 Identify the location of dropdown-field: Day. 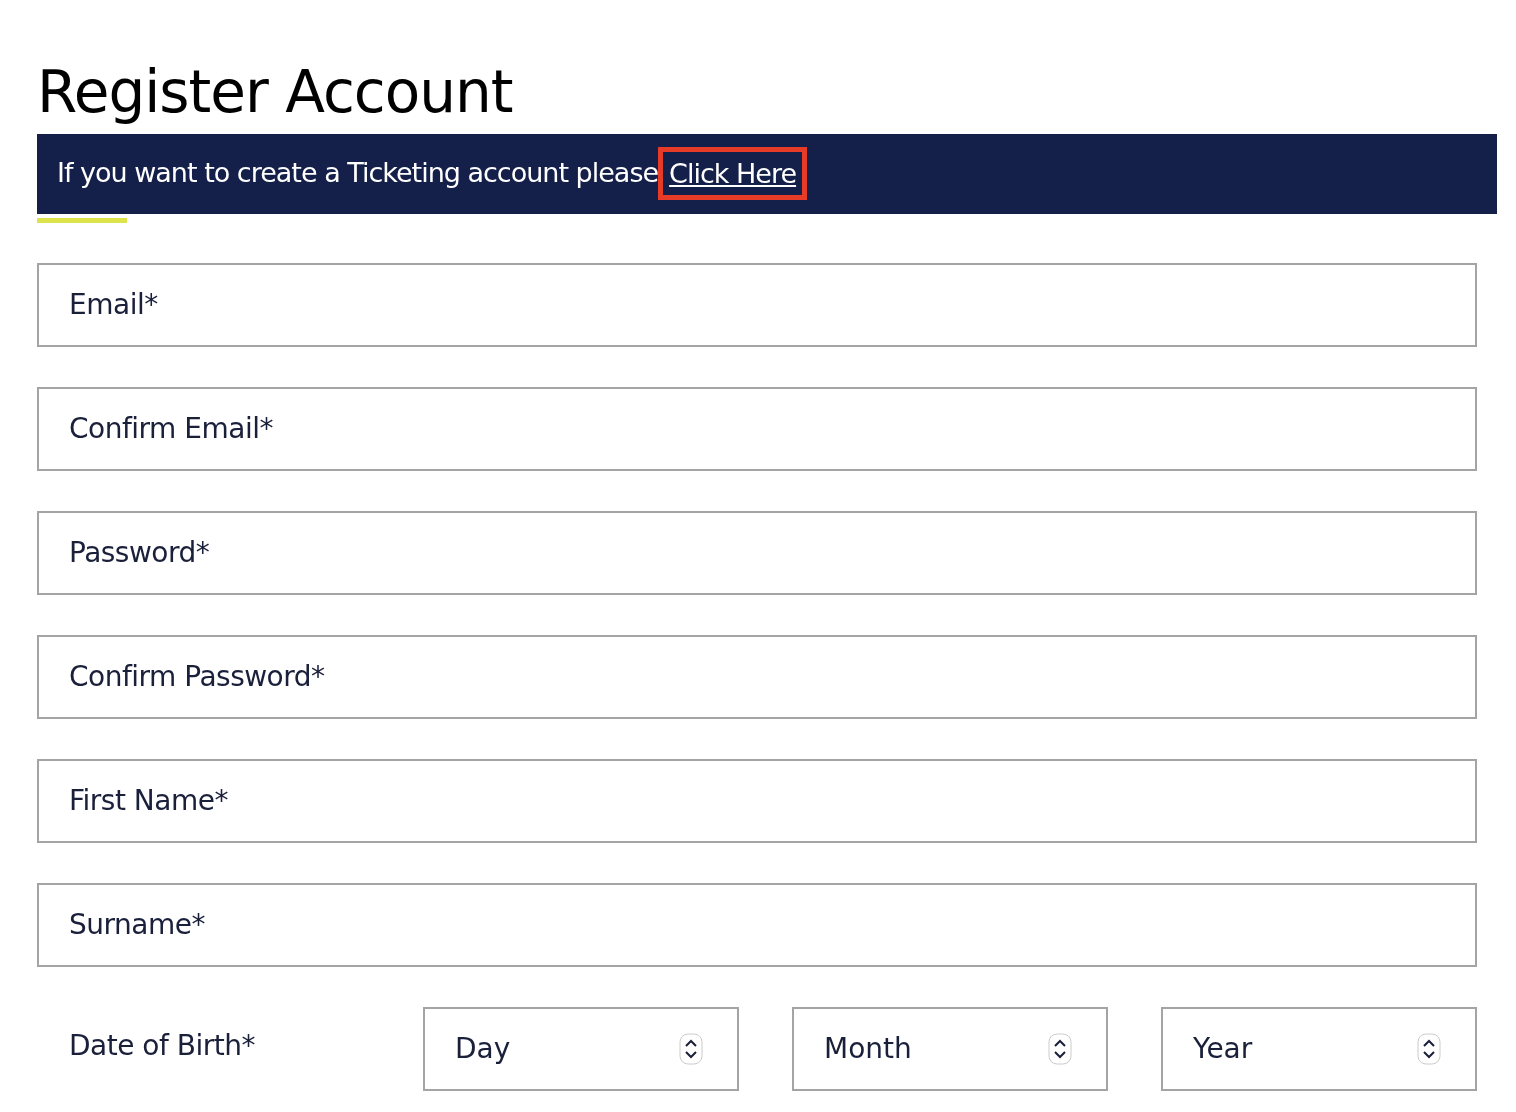
(581, 1048).